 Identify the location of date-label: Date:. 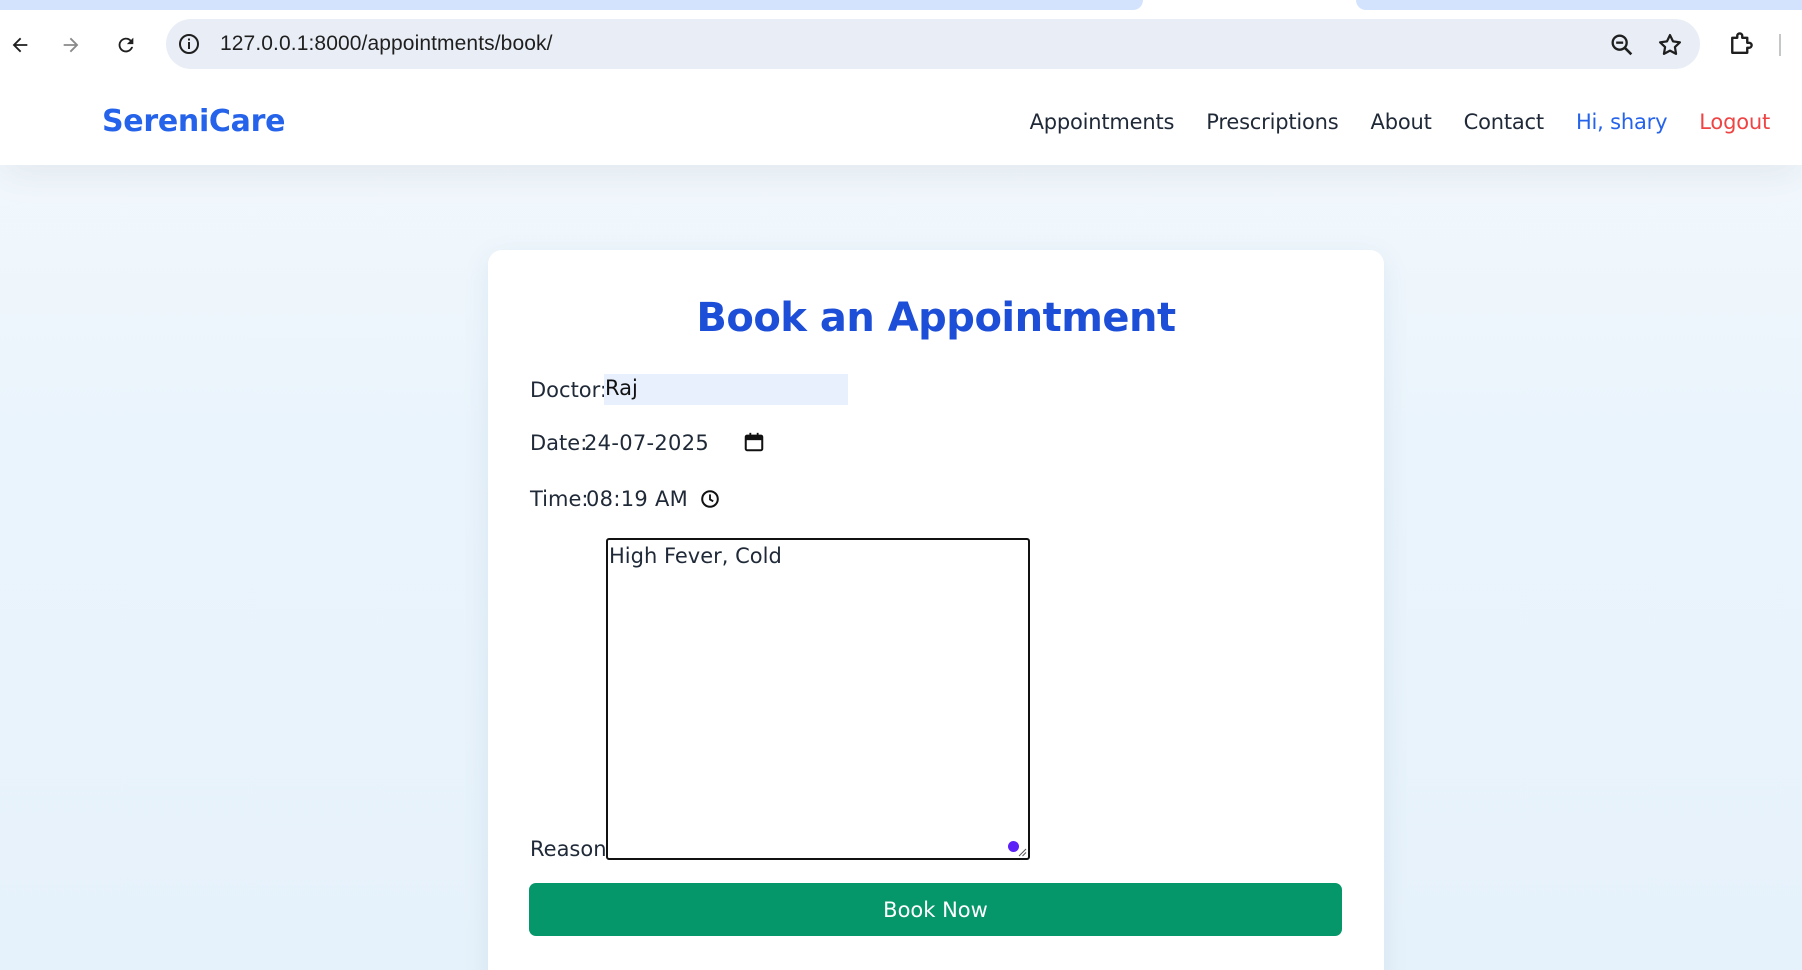
(559, 443).